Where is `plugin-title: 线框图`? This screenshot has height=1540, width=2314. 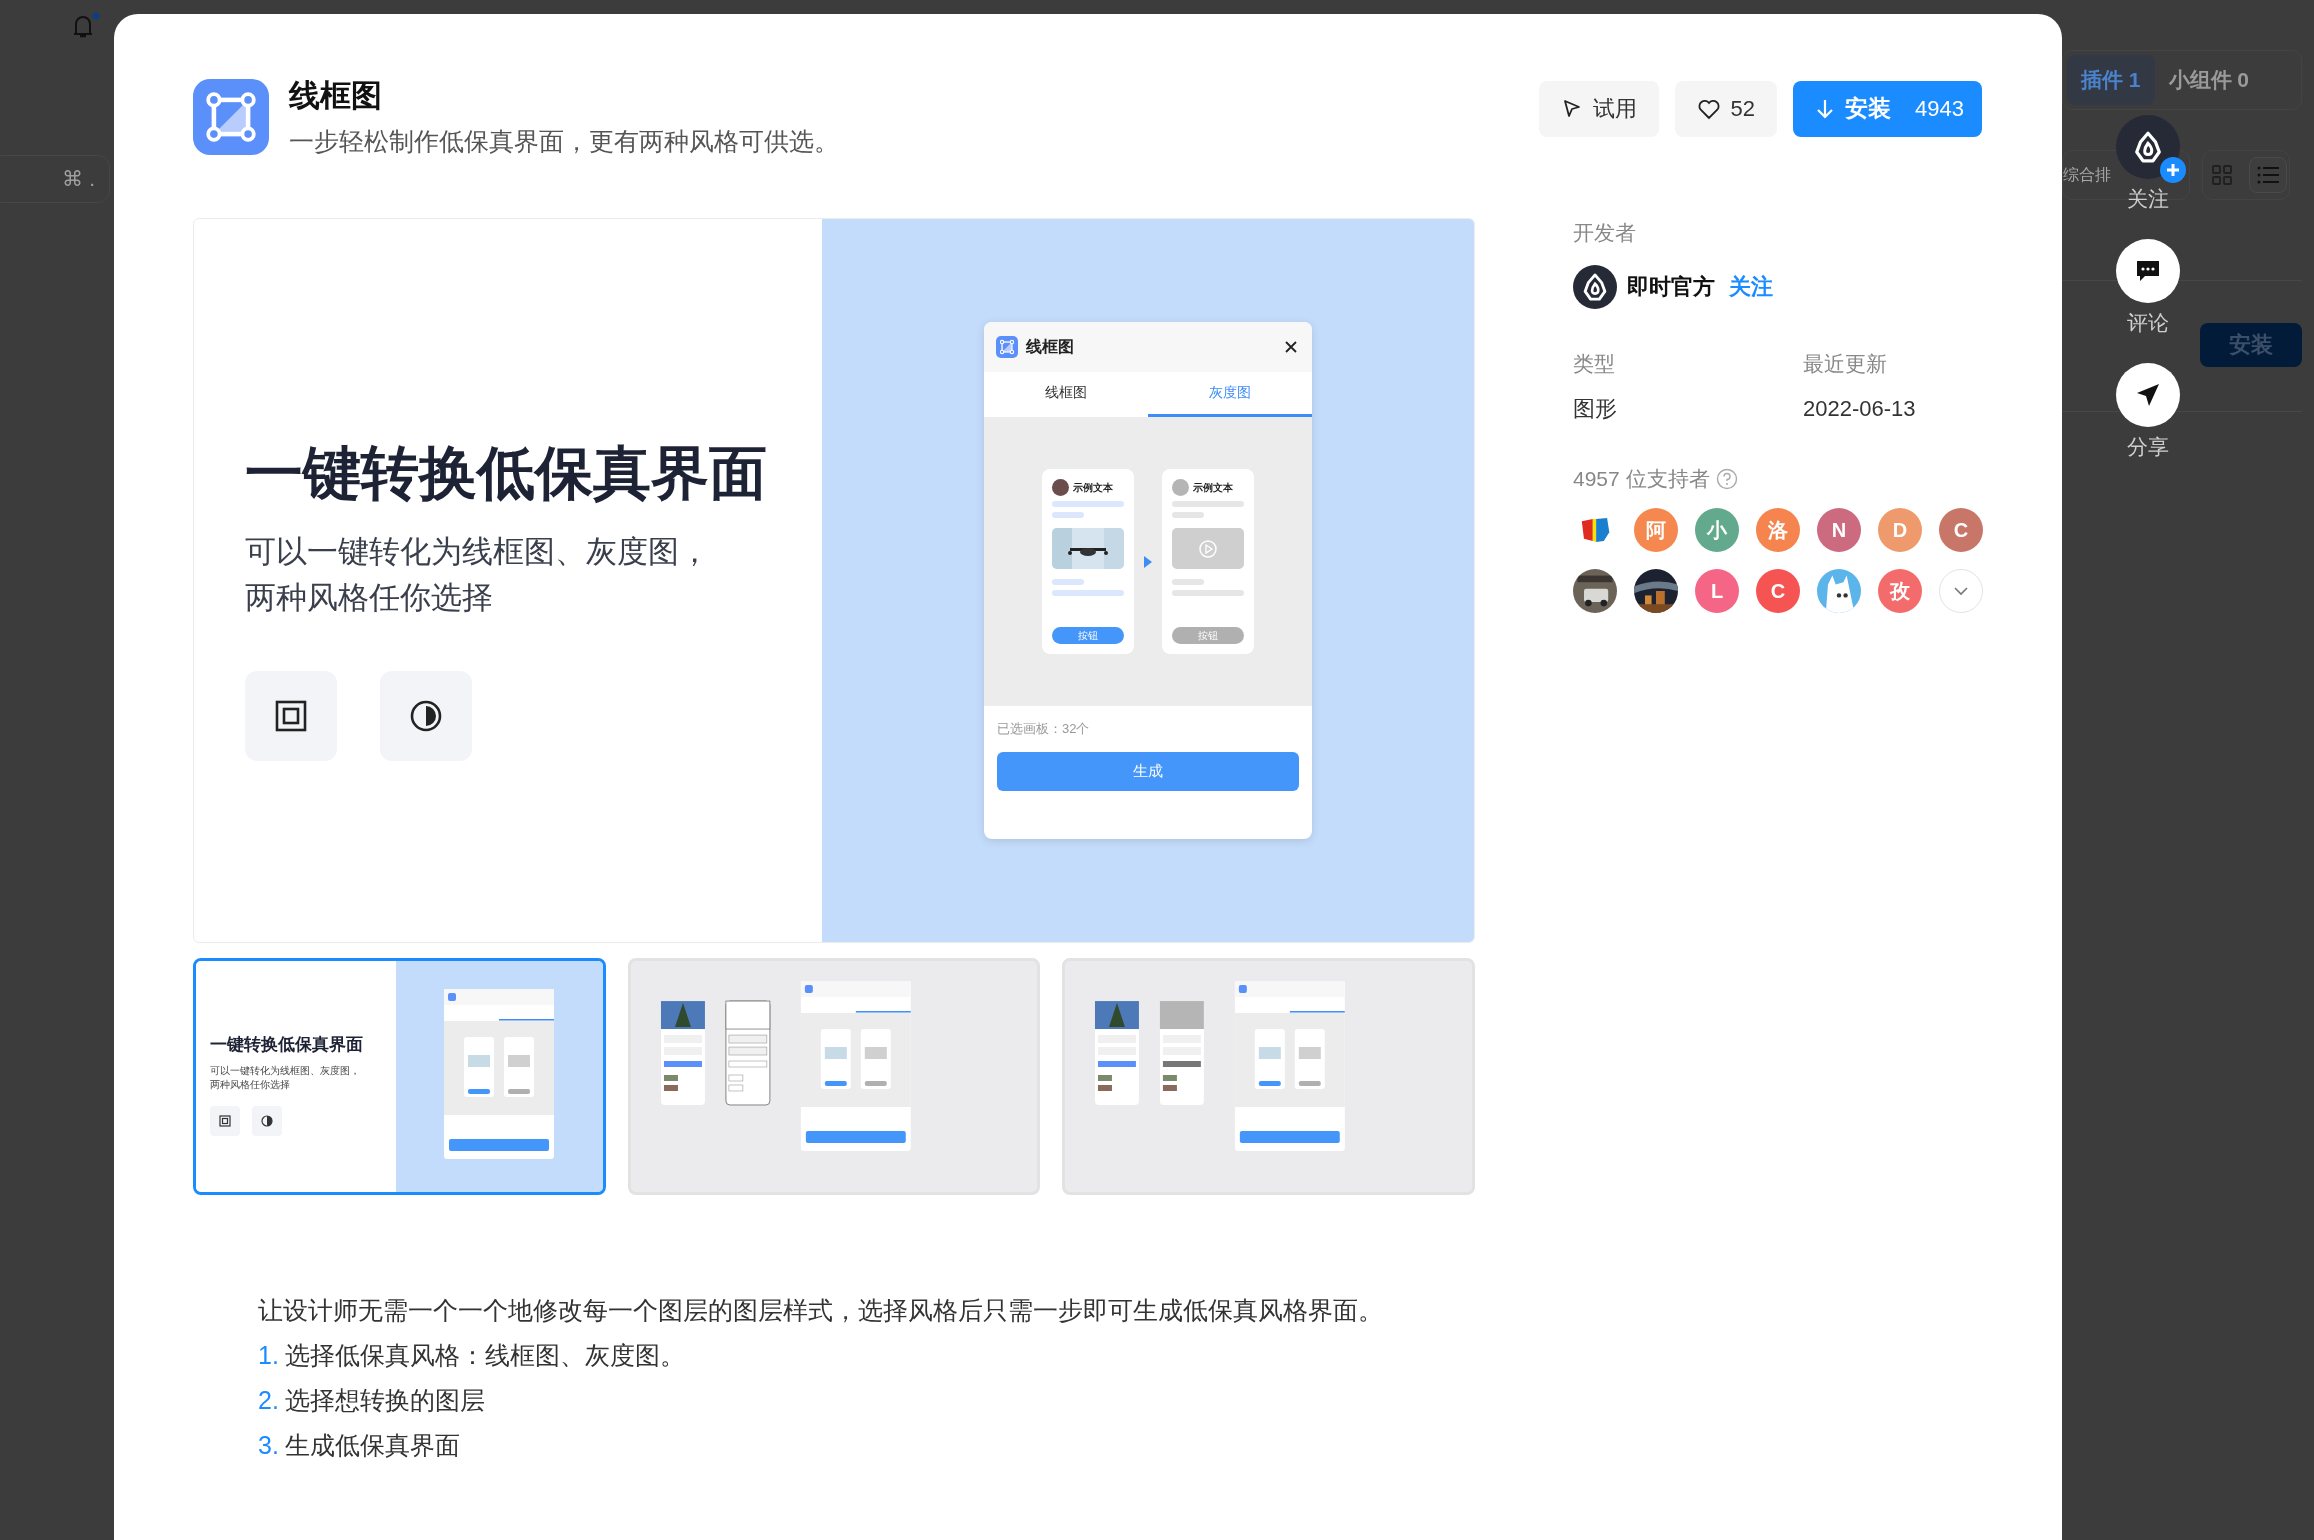 plugin-title: 线框图 is located at coordinates (336, 96).